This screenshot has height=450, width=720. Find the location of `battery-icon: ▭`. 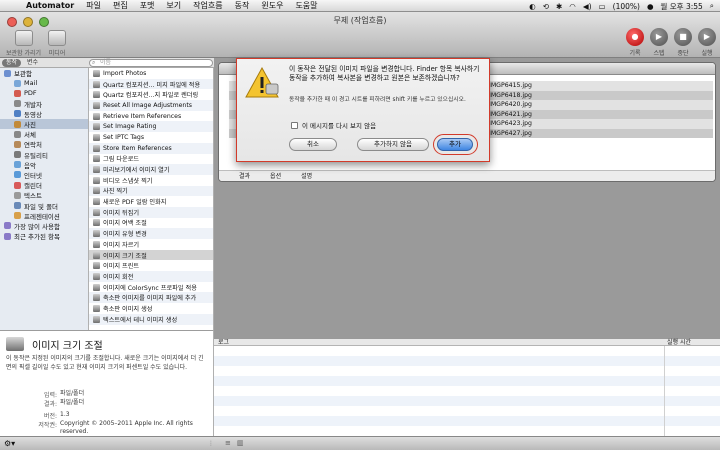

battery-icon: ▭ is located at coordinates (602, 6).